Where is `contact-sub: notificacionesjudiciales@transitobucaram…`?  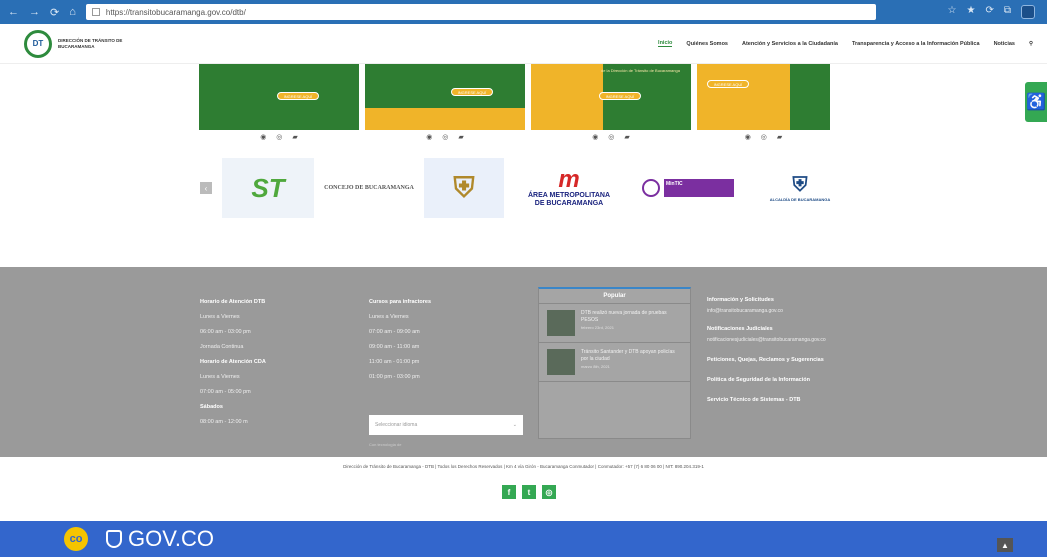
contact-sub: notificacionesjudiciales@transitobucaram… is located at coordinates (766, 340).